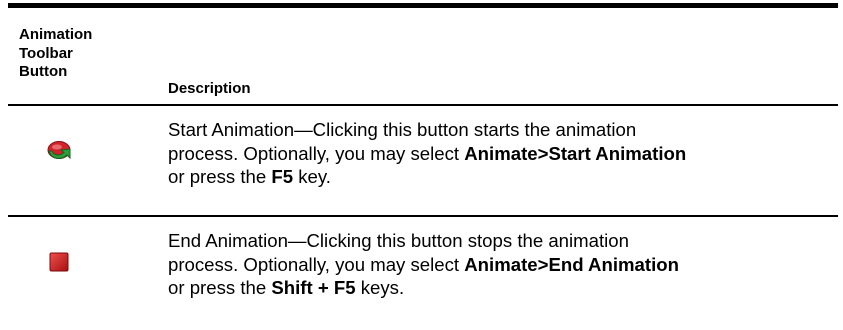  What do you see at coordinates (282, 176) in the screenshot?
I see `shortcut-key-text: F5` at bounding box center [282, 176].